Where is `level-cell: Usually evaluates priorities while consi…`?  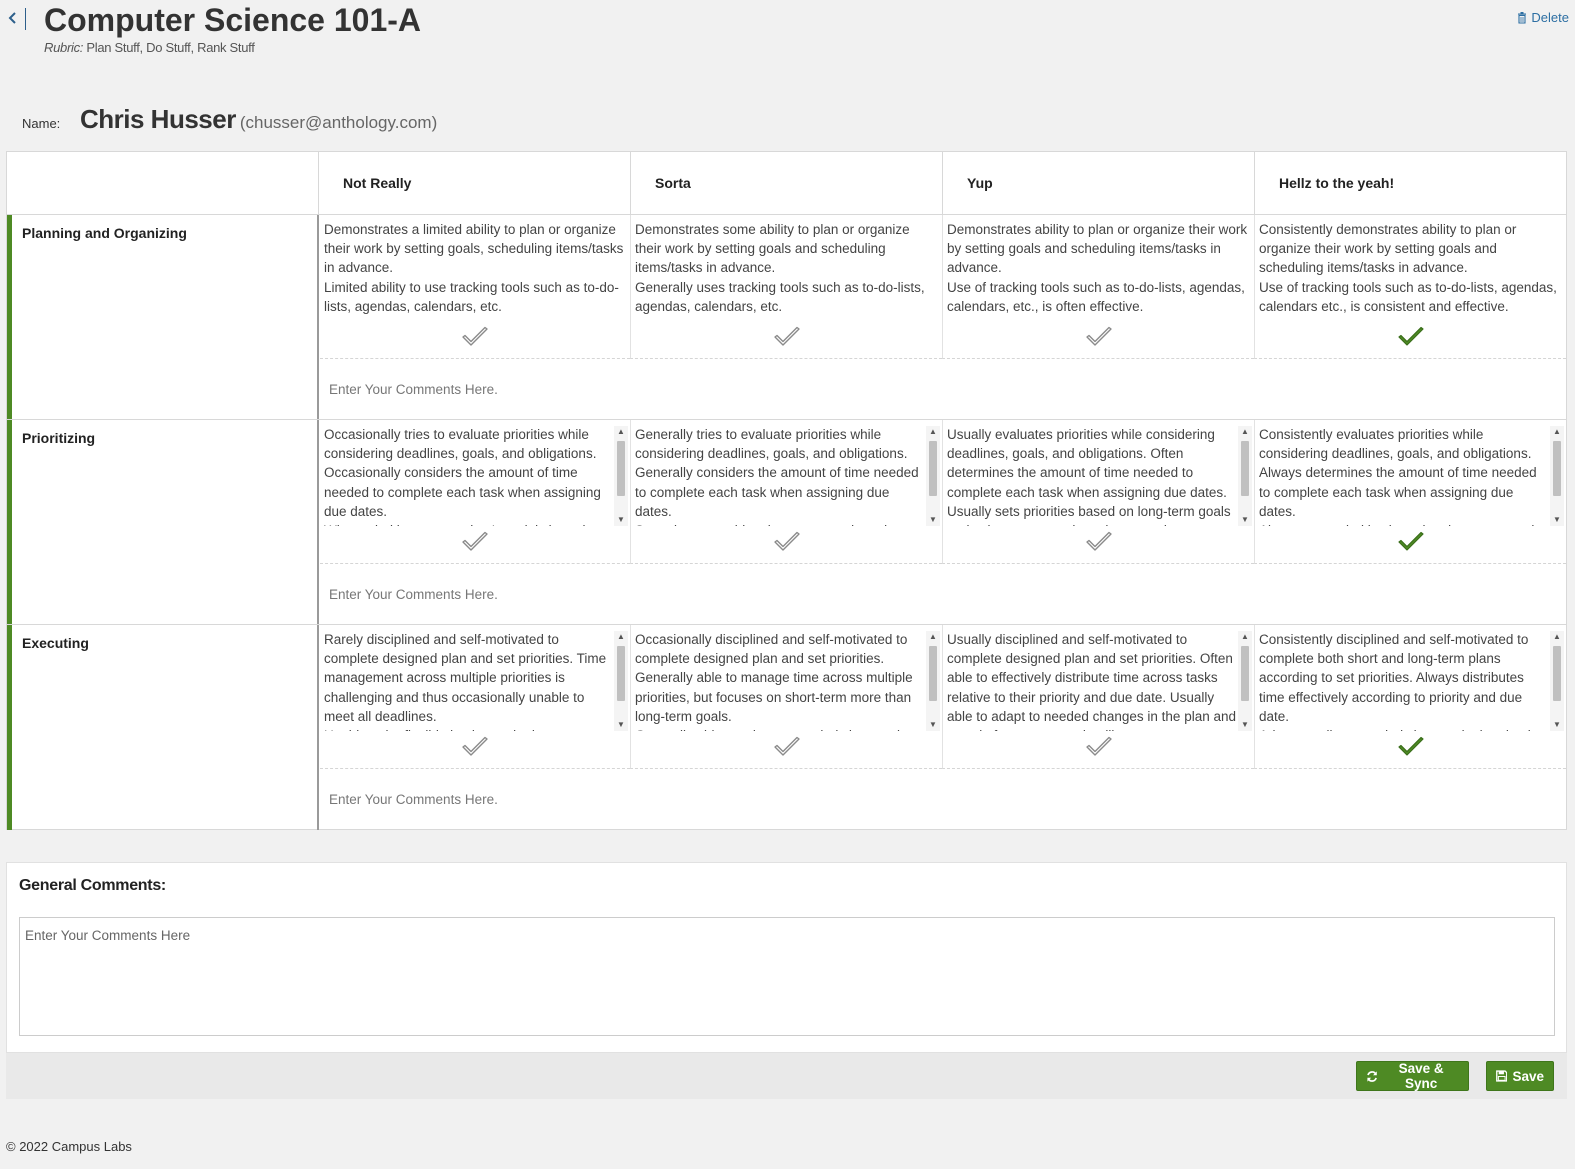
level-cell: Usually evaluates priorities while consi… is located at coordinates (1098, 492).